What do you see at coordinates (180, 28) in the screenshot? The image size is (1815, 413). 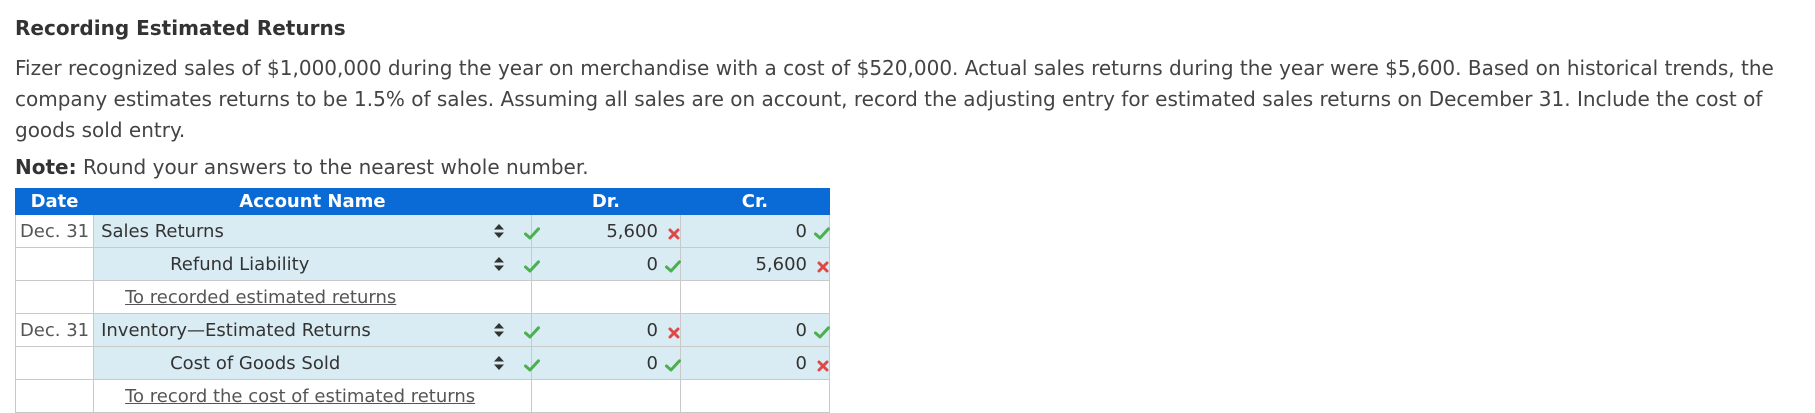 I see `page-title: Recording Estimated Returns` at bounding box center [180, 28].